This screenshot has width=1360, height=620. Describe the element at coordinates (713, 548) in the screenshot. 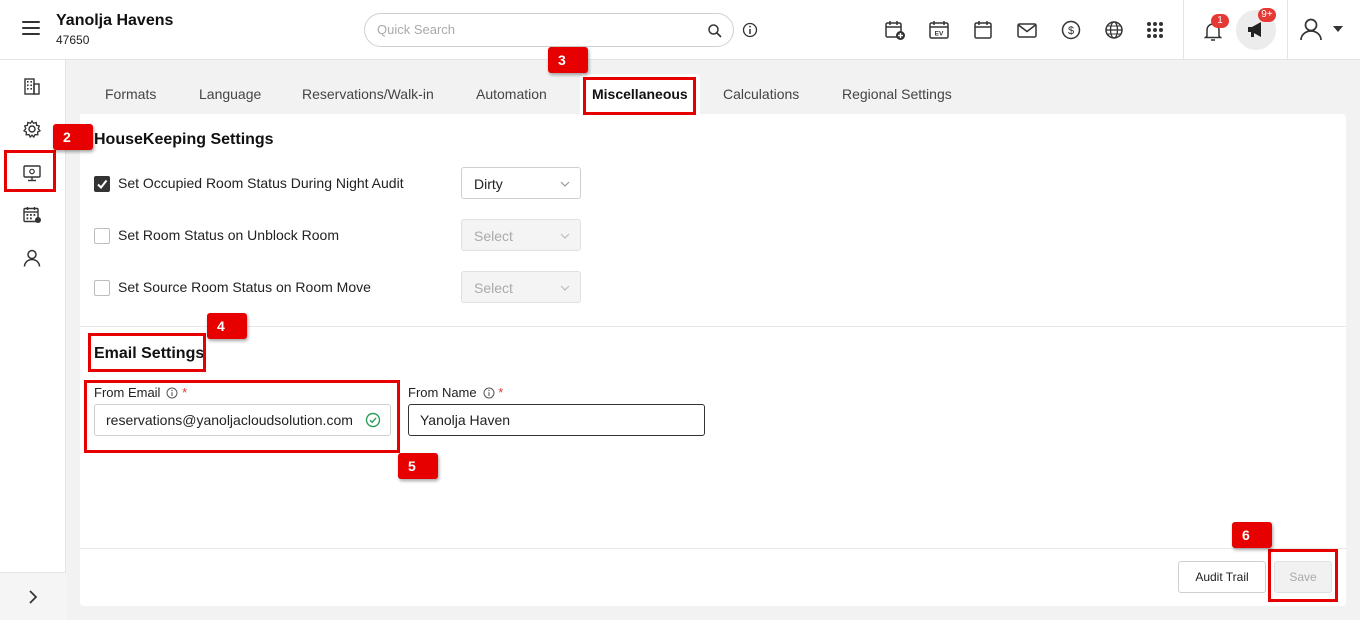

I see `footer-divider` at that location.